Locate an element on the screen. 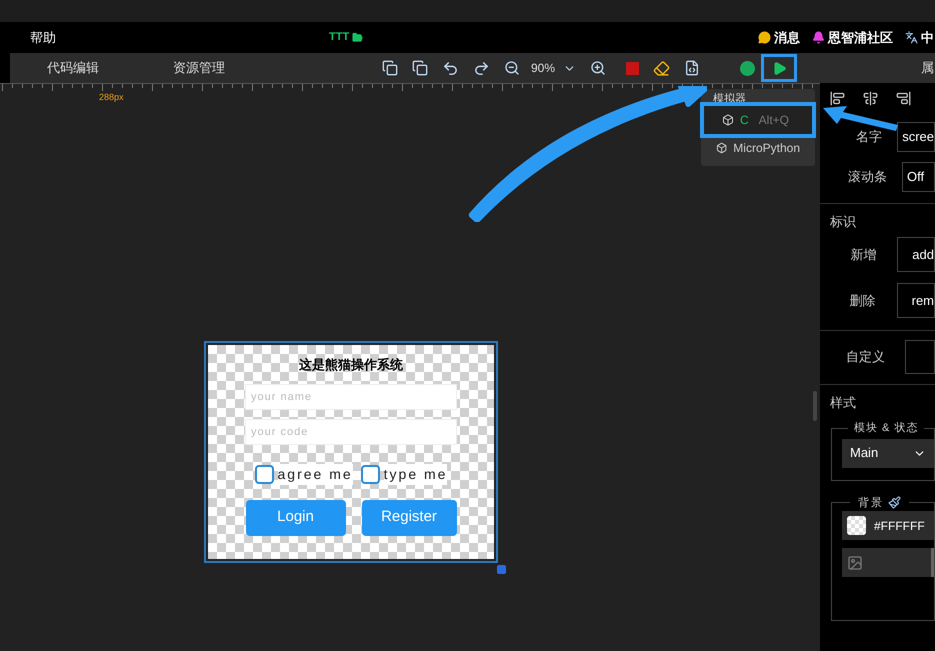 This screenshot has height=651, width=935. property-field is located at coordinates (920, 357).